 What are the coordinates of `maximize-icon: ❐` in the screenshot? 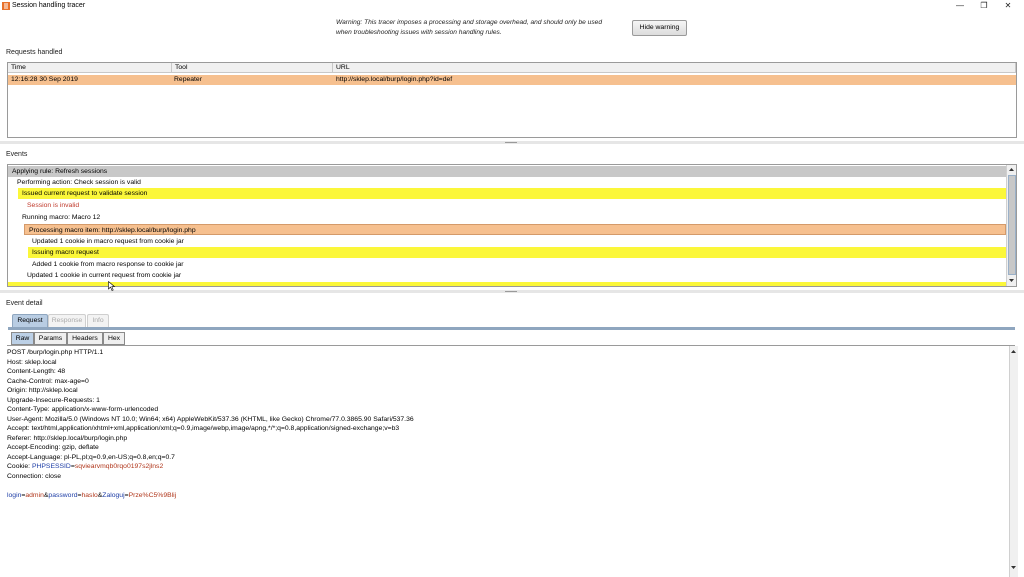 It's located at (984, 6).